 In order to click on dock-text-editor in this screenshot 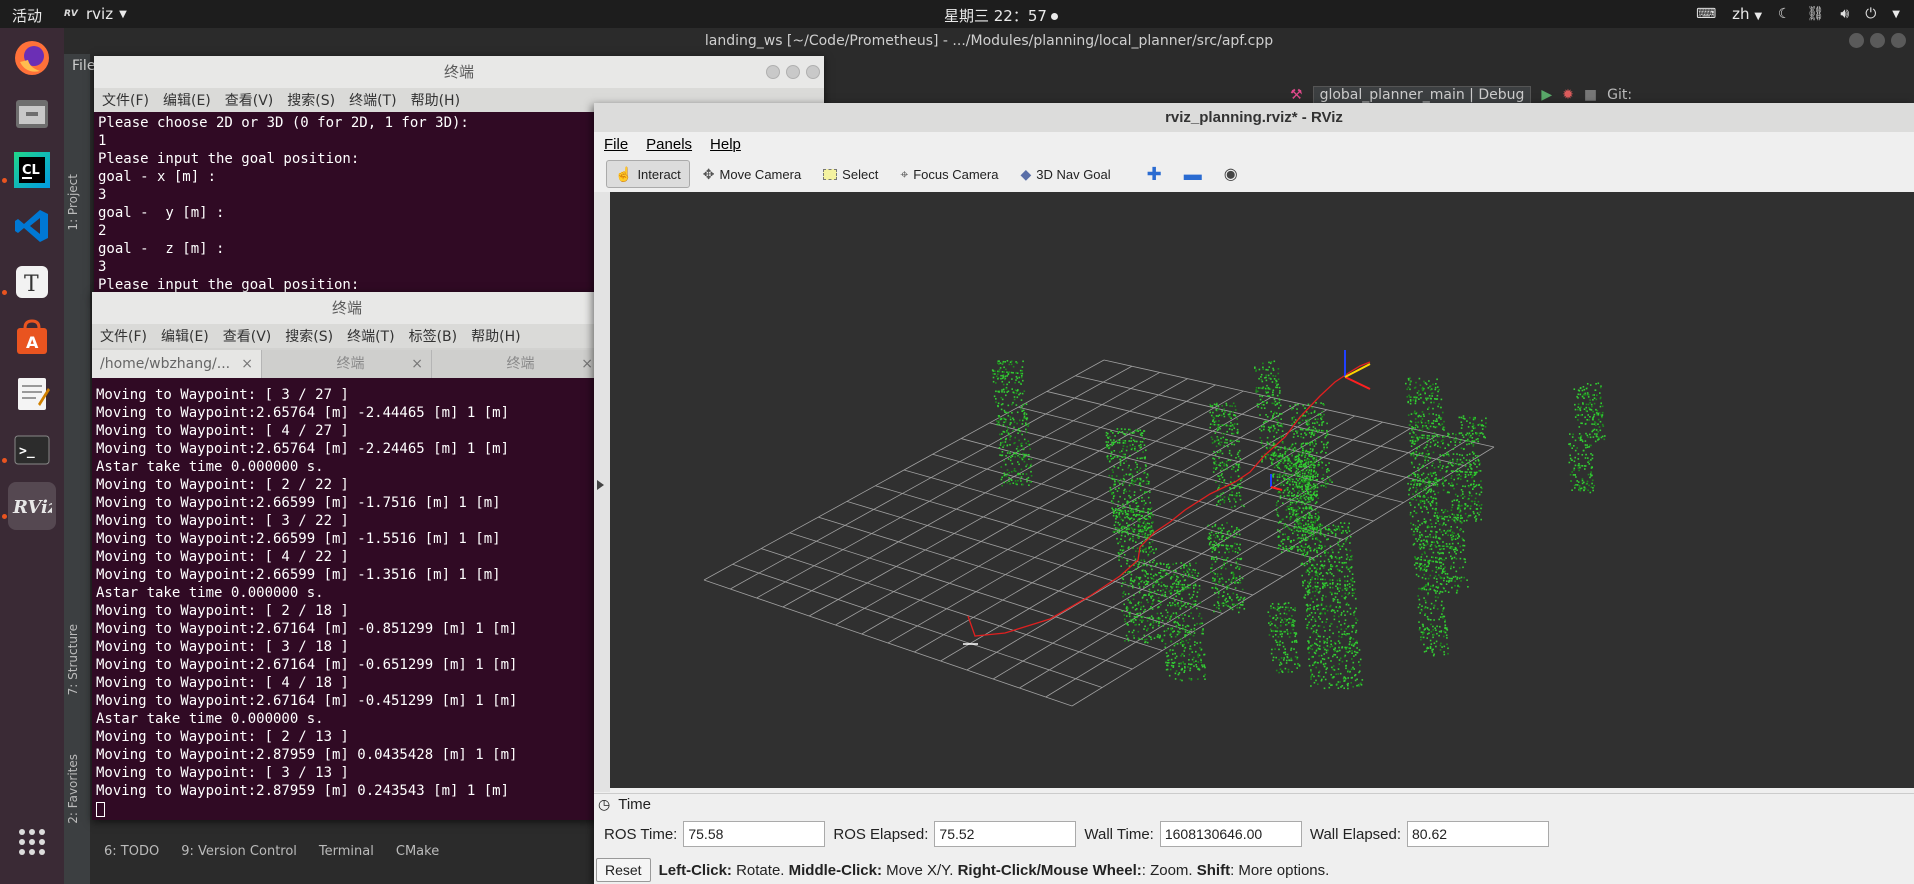, I will do `click(32, 394)`.